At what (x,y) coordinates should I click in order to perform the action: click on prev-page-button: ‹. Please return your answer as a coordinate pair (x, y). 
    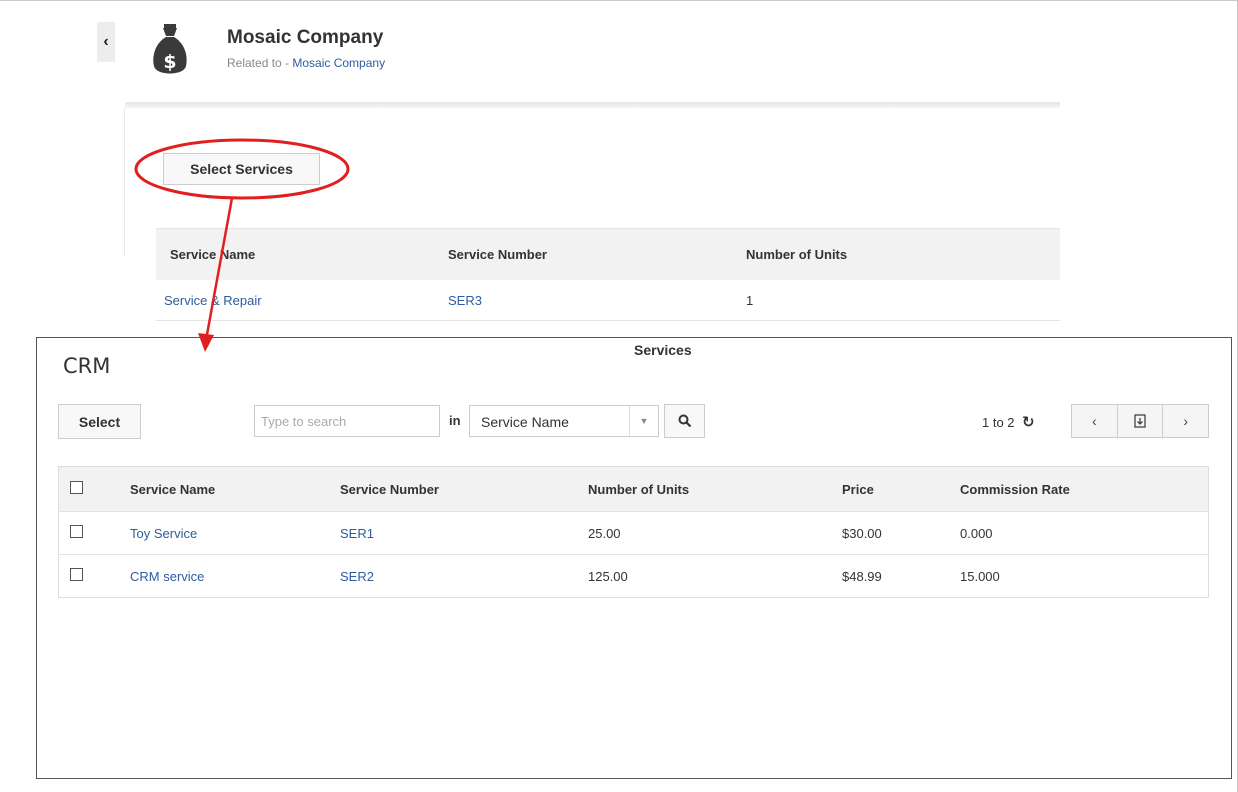
    Looking at the image, I should click on (1094, 421).